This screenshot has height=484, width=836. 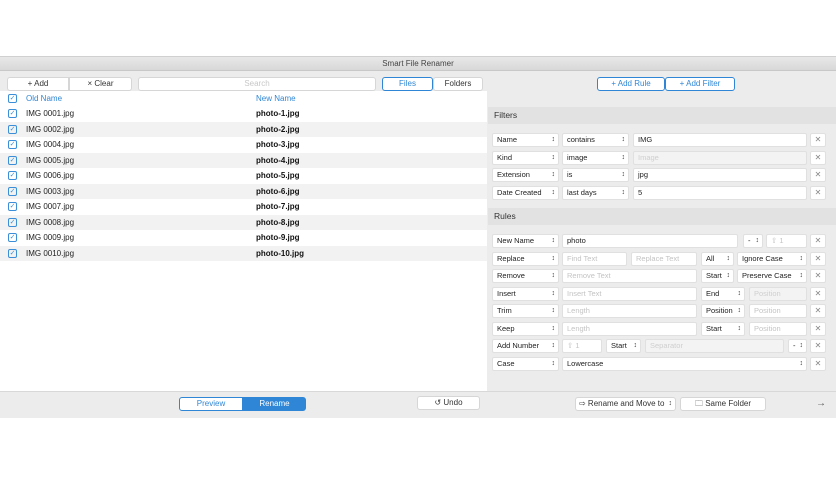 What do you see at coordinates (629, 294) in the screenshot?
I see `insert-text-input: Insert Text` at bounding box center [629, 294].